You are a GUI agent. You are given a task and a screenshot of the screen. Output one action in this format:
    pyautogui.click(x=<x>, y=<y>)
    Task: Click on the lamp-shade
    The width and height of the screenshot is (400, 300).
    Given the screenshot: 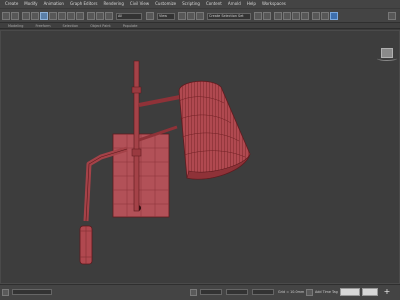 What is the action you would take?
    pyautogui.click(x=214, y=130)
    